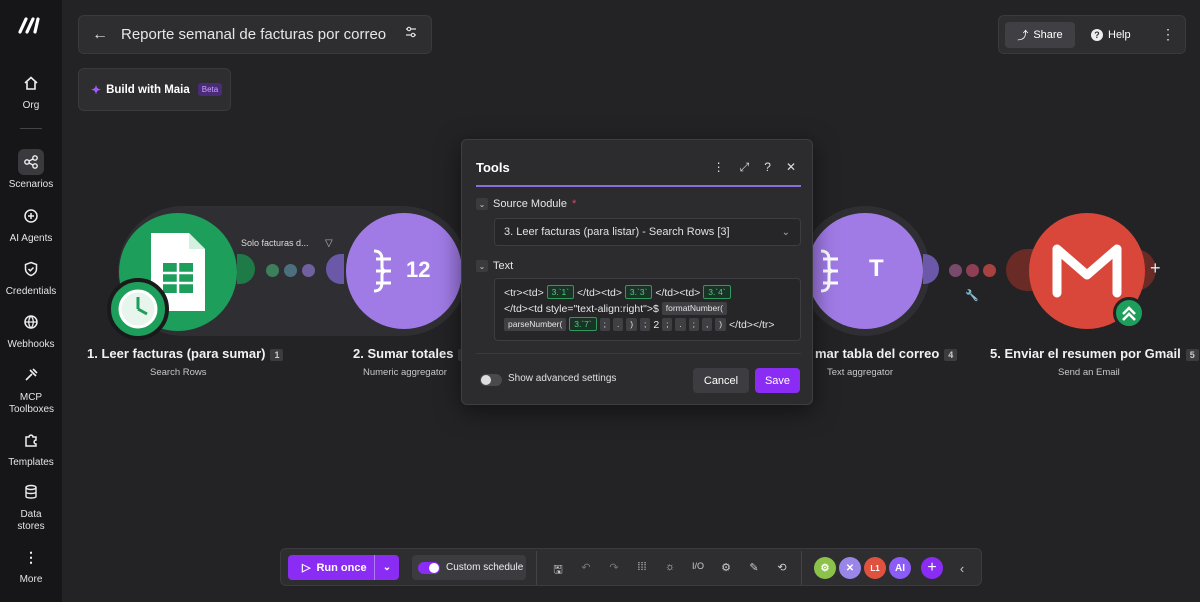  What do you see at coordinates (638, 186) in the screenshot?
I see `dialog-header-underline` at bounding box center [638, 186].